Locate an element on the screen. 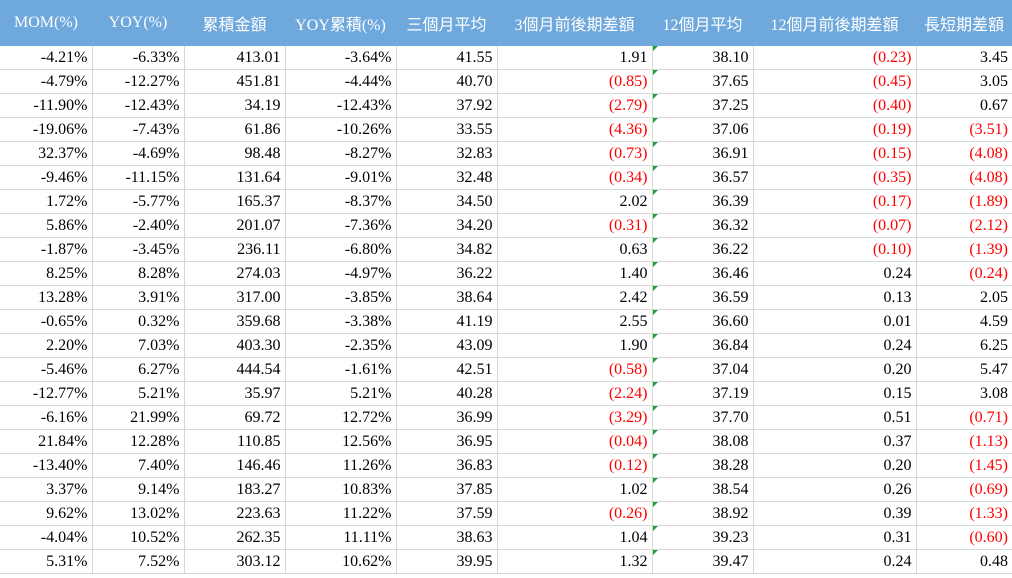 This screenshot has height=578, width=1012. cell-avg3: 37.85 is located at coordinates (447, 489).